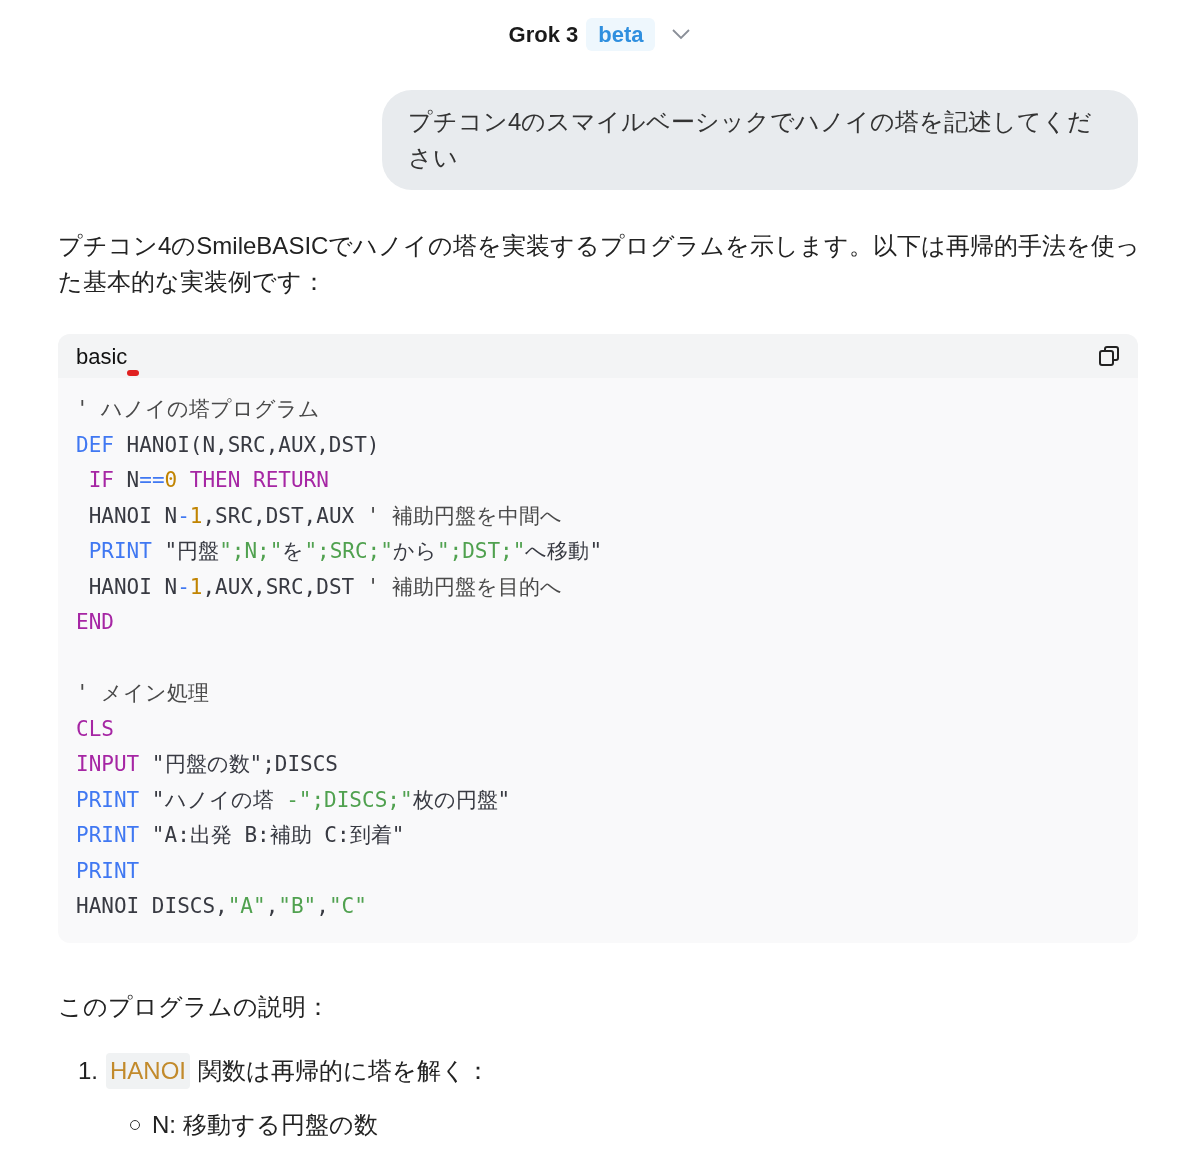  I want to click on code-line: PRINT "円盤";N;"を";SRC;"から";DST;"へ移動", so click(345, 551).